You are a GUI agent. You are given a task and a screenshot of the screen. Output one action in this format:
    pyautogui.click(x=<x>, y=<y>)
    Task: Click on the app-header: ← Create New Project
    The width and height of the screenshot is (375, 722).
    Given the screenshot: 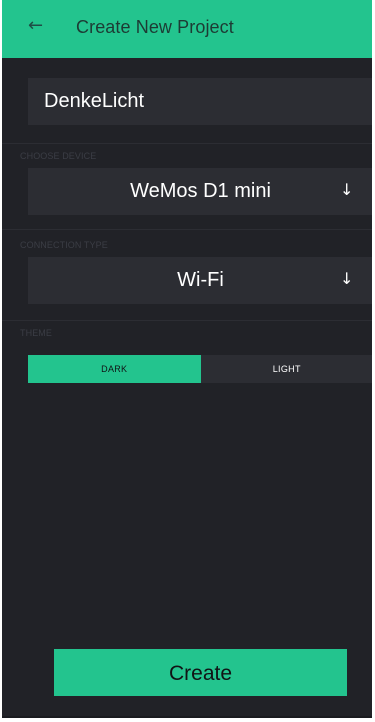 What is the action you would take?
    pyautogui.click(x=187, y=29)
    